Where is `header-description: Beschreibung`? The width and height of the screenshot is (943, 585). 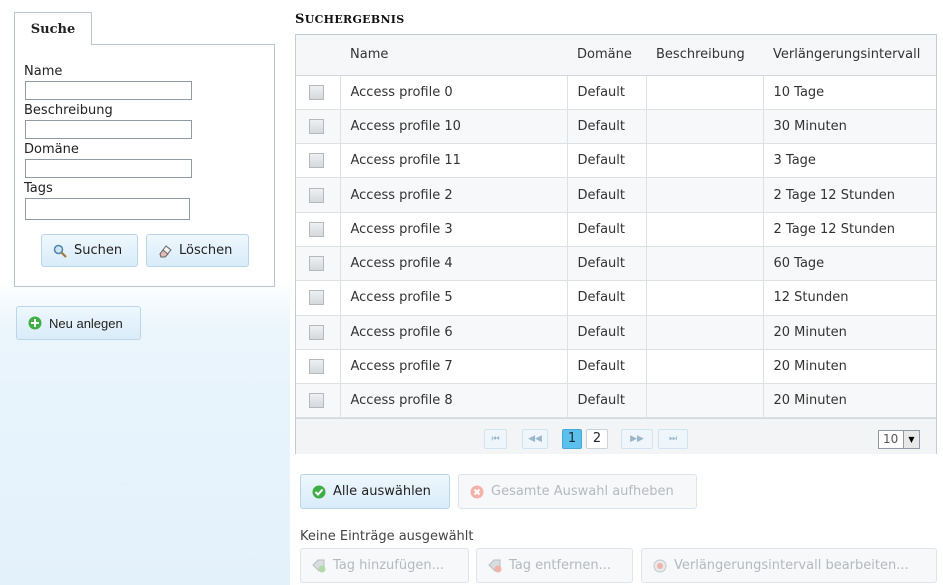 header-description: Beschreibung is located at coordinates (704, 55).